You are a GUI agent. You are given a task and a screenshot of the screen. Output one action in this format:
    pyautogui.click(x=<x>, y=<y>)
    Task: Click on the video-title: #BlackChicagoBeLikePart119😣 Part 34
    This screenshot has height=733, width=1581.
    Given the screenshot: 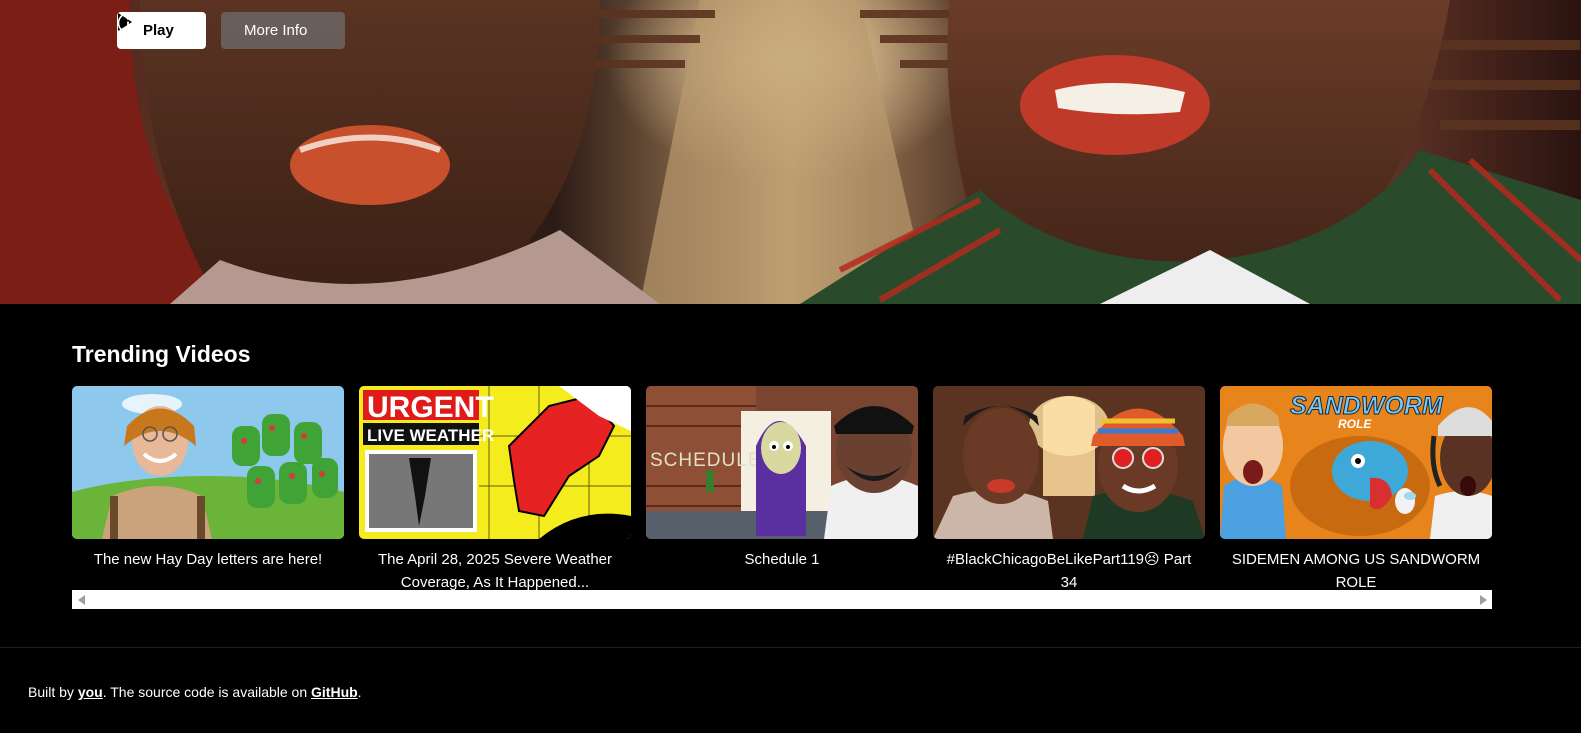 What is the action you would take?
    pyautogui.click(x=1069, y=569)
    